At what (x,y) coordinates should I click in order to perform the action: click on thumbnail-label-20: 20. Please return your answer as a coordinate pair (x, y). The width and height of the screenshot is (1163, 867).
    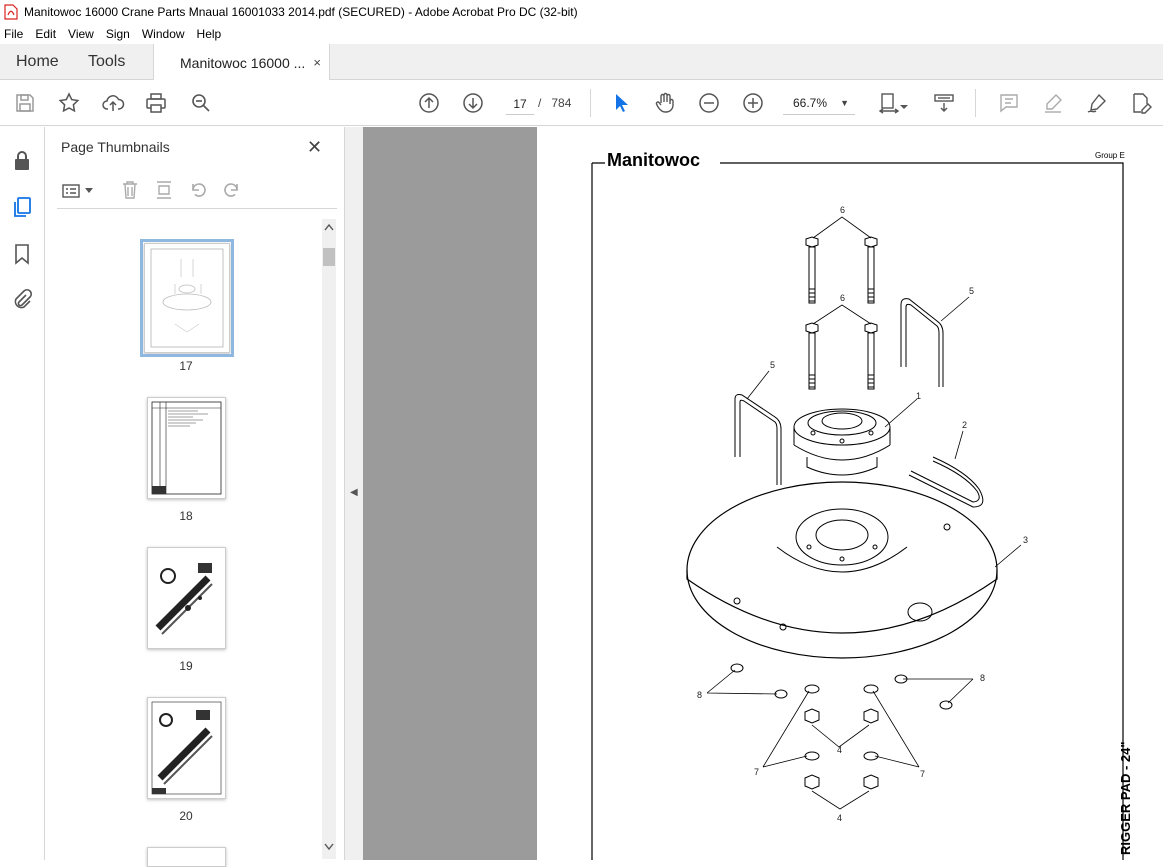
    Looking at the image, I should click on (186, 816).